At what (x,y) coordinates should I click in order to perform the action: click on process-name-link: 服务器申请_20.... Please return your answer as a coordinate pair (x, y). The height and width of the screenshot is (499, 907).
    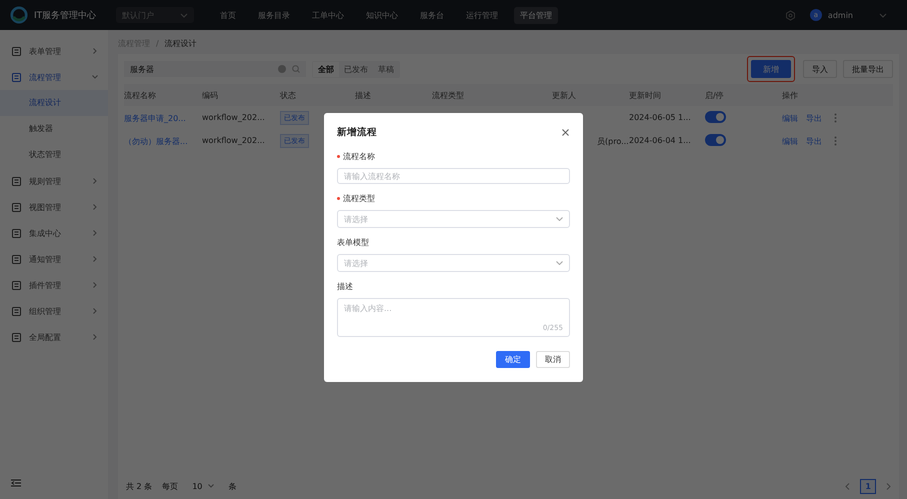
    Looking at the image, I should click on (155, 118).